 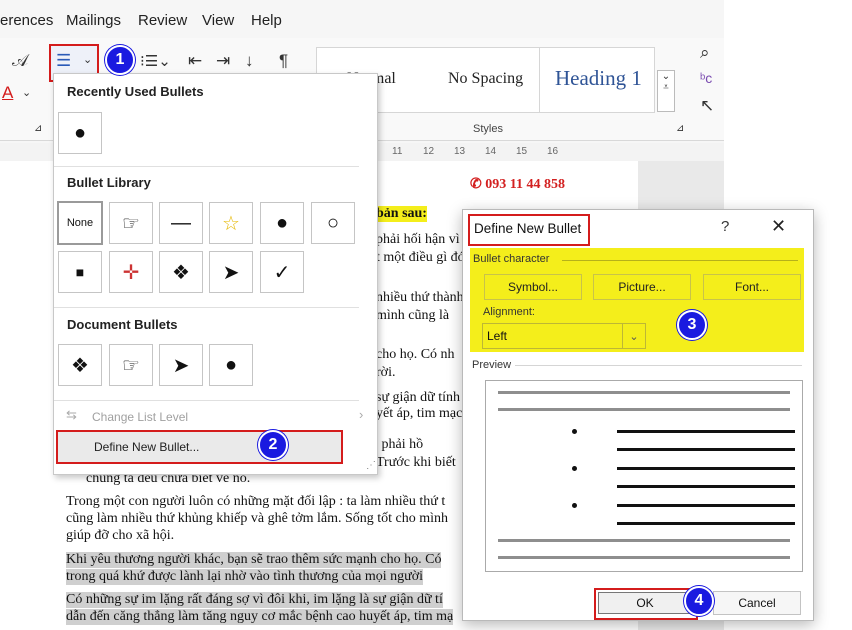 What do you see at coordinates (122, 324) in the screenshot?
I see `document-bullets-heading: Document Bullets` at bounding box center [122, 324].